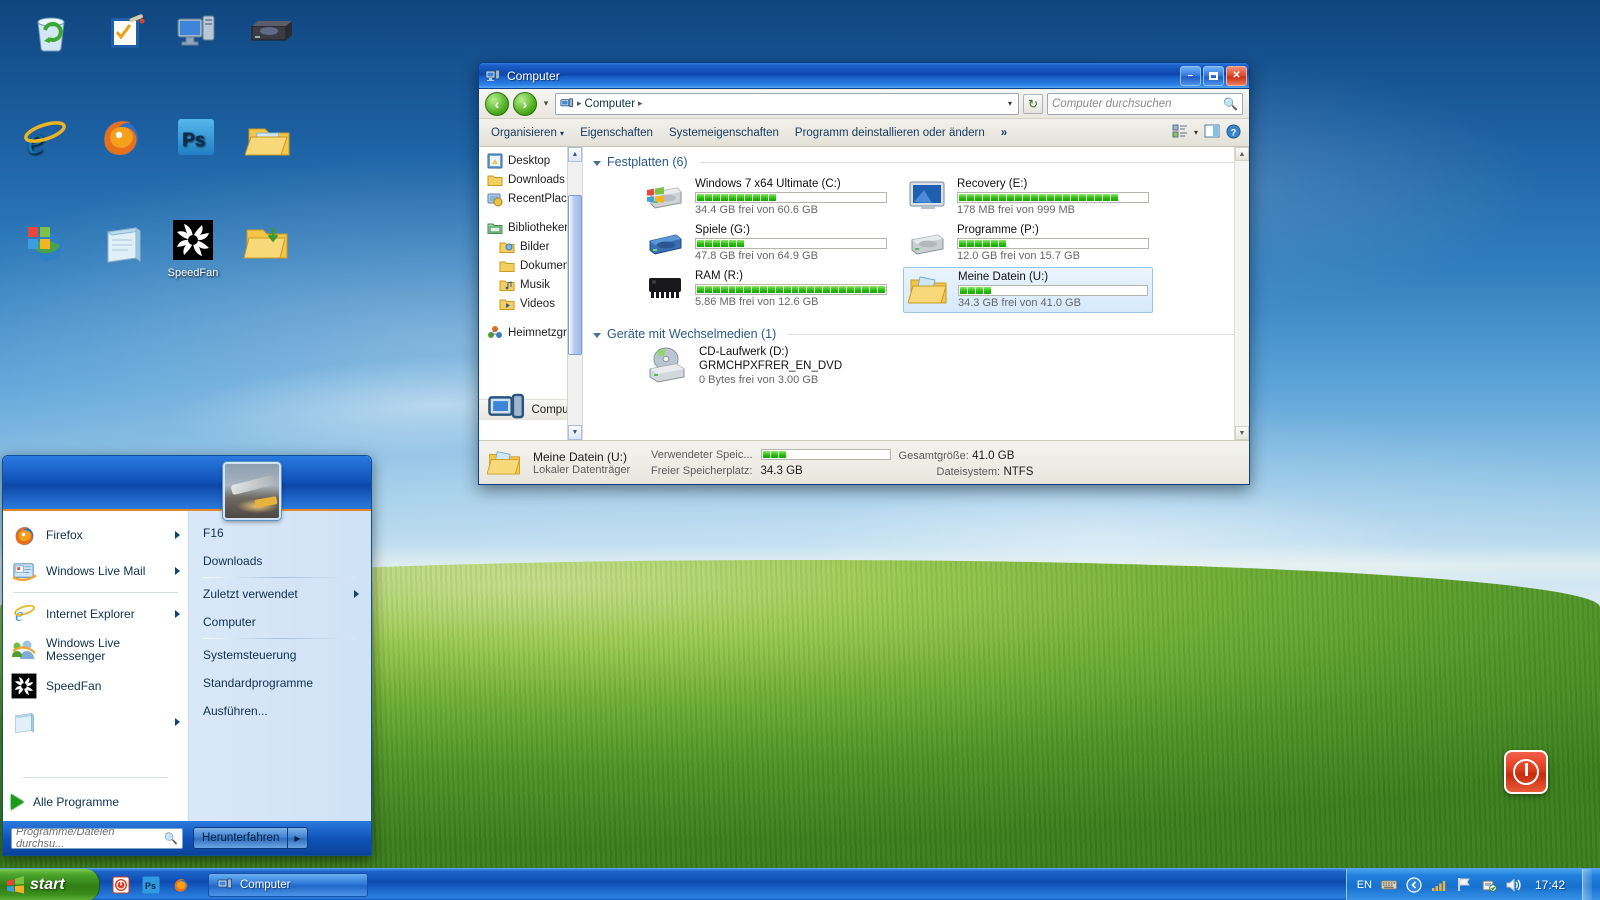 The height and width of the screenshot is (900, 1600). I want to click on drive-item: RAM (R:) 5.86 MB frei von 12.6 GB, so click(766, 290).